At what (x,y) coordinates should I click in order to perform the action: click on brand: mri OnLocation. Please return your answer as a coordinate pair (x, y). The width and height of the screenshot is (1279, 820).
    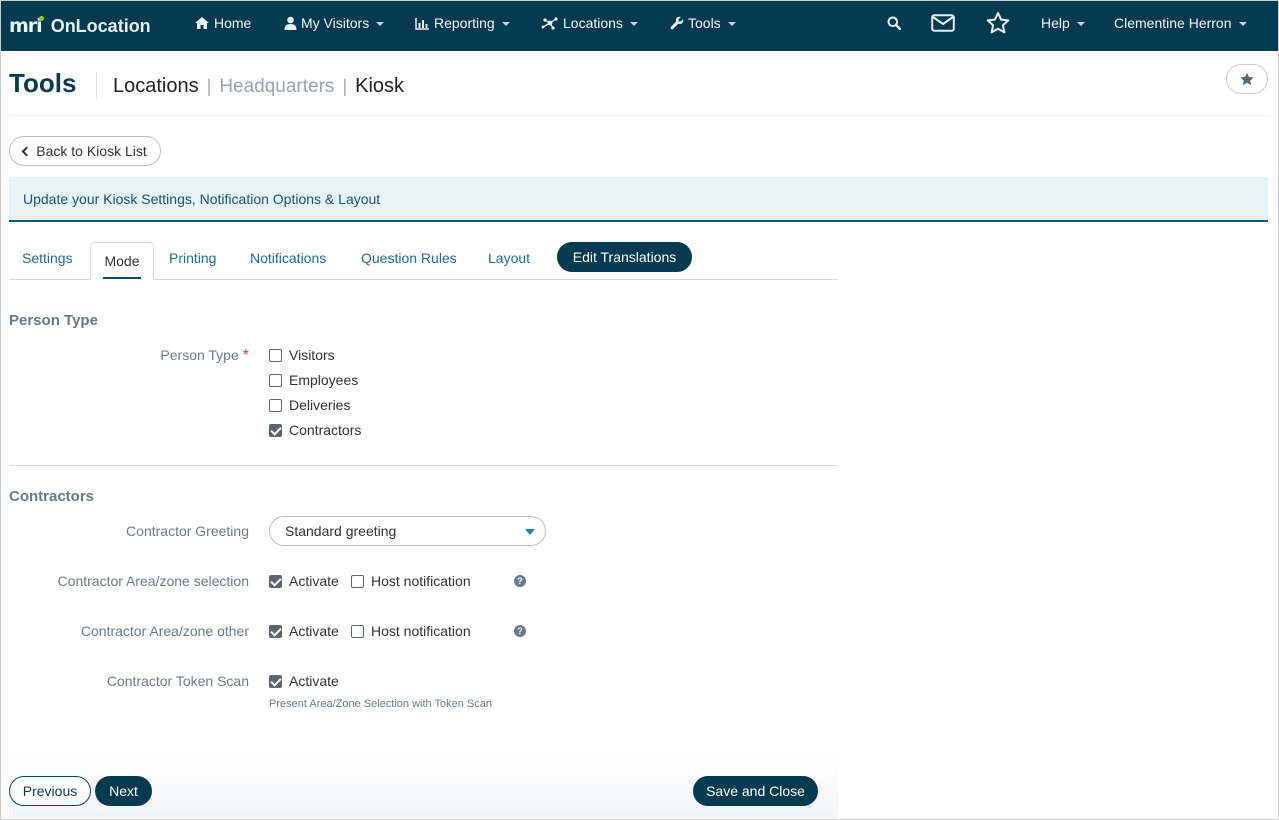
    Looking at the image, I should click on (80, 26).